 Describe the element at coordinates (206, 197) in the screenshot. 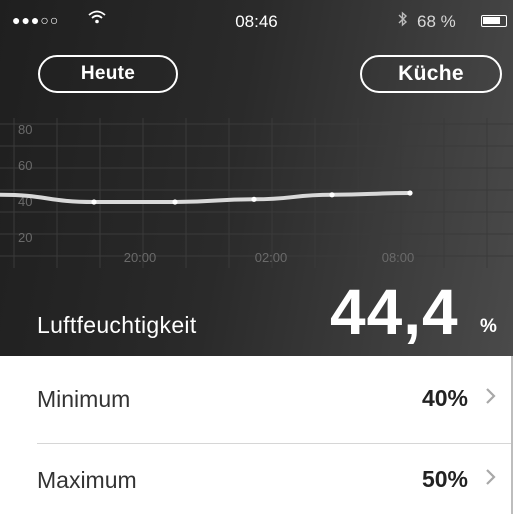

I see `humidity-line` at that location.